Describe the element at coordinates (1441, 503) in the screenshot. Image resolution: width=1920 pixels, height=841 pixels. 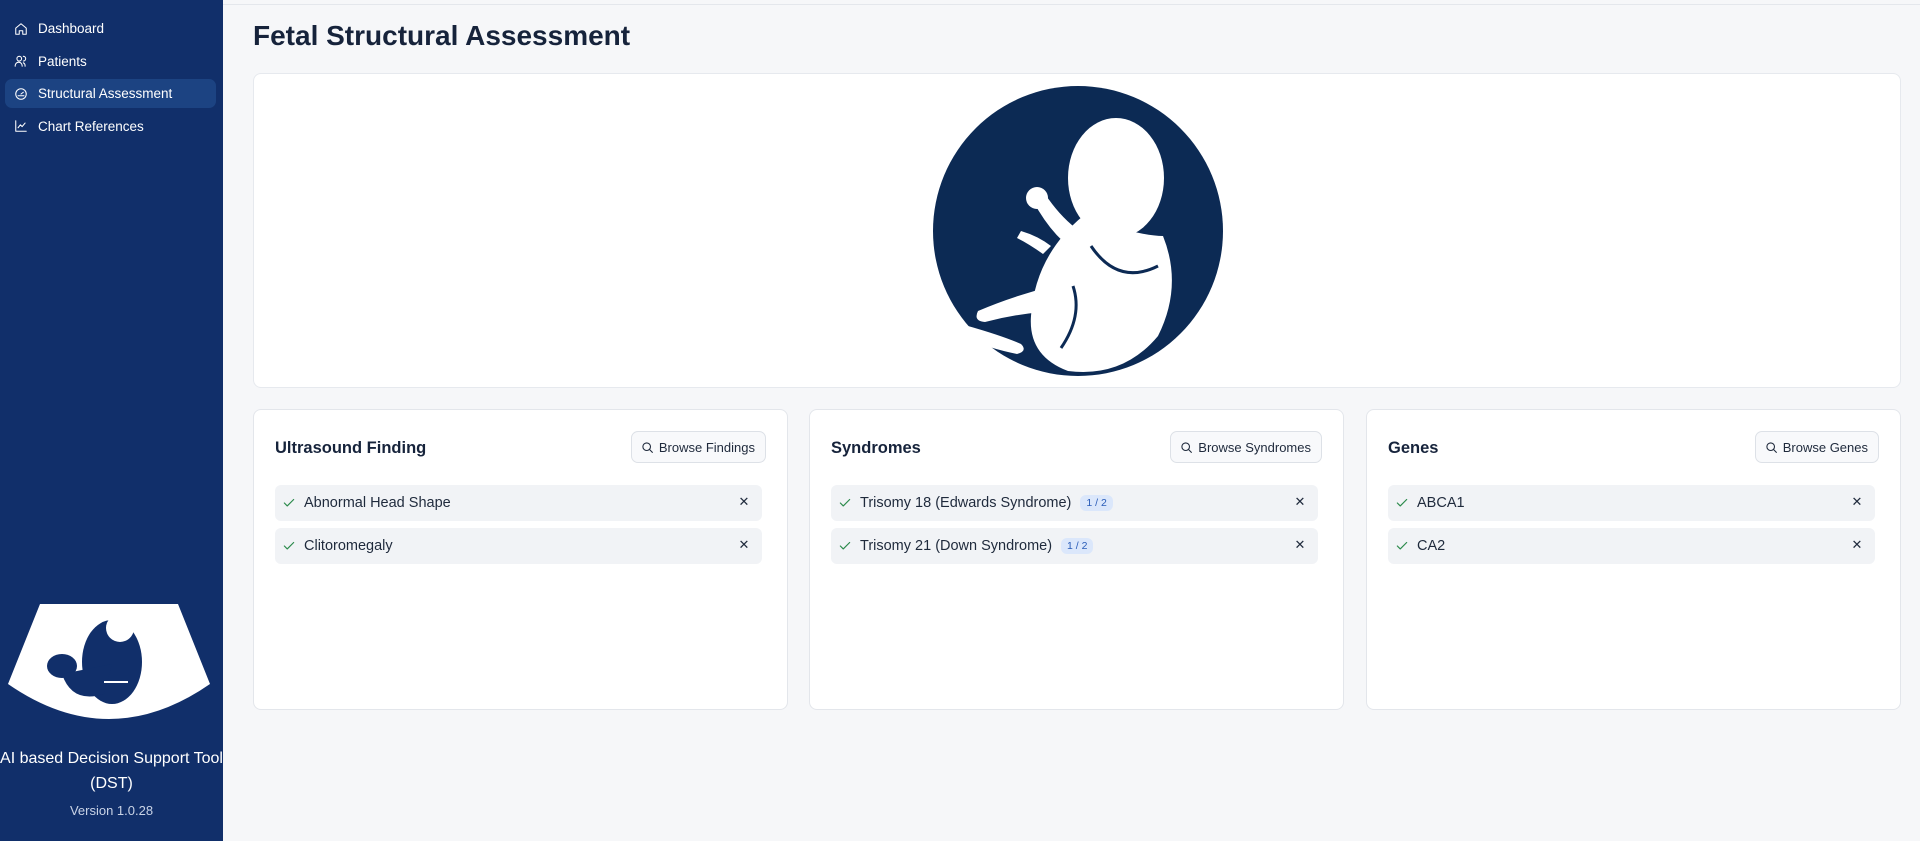
I see `item-label: ABCA1` at that location.